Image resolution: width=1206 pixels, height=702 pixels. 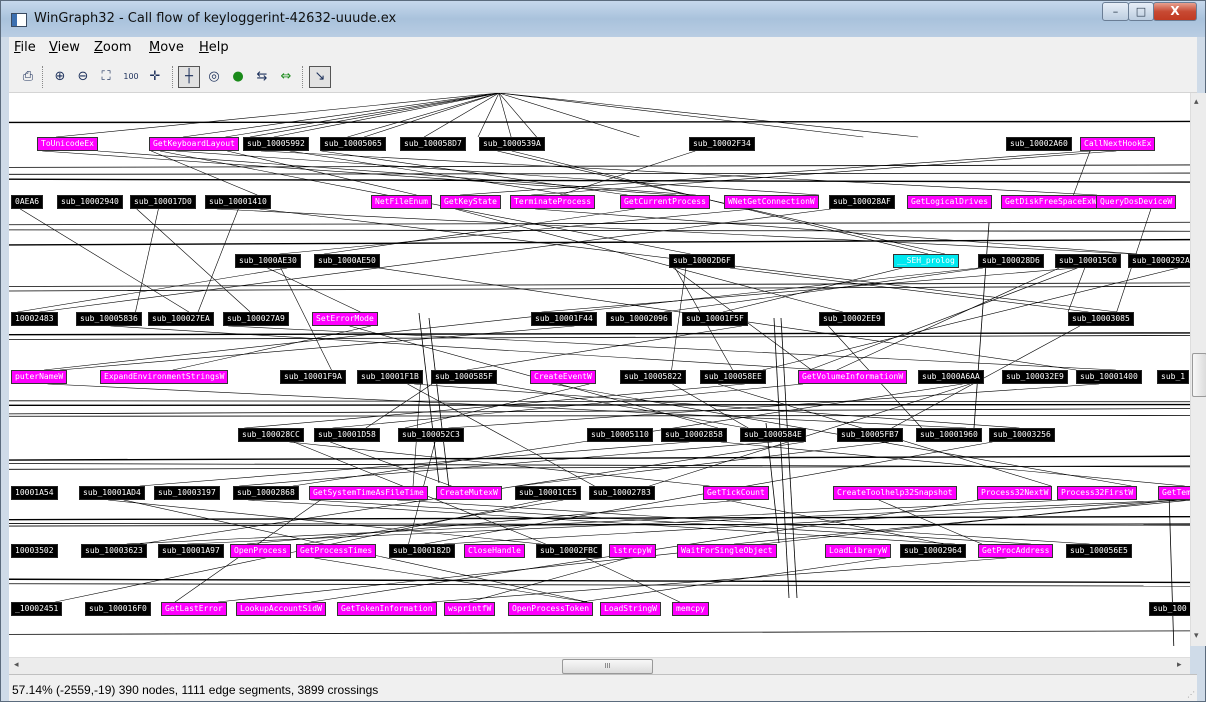 I want to click on api-node: GetProcessTimes, so click(x=336, y=551).